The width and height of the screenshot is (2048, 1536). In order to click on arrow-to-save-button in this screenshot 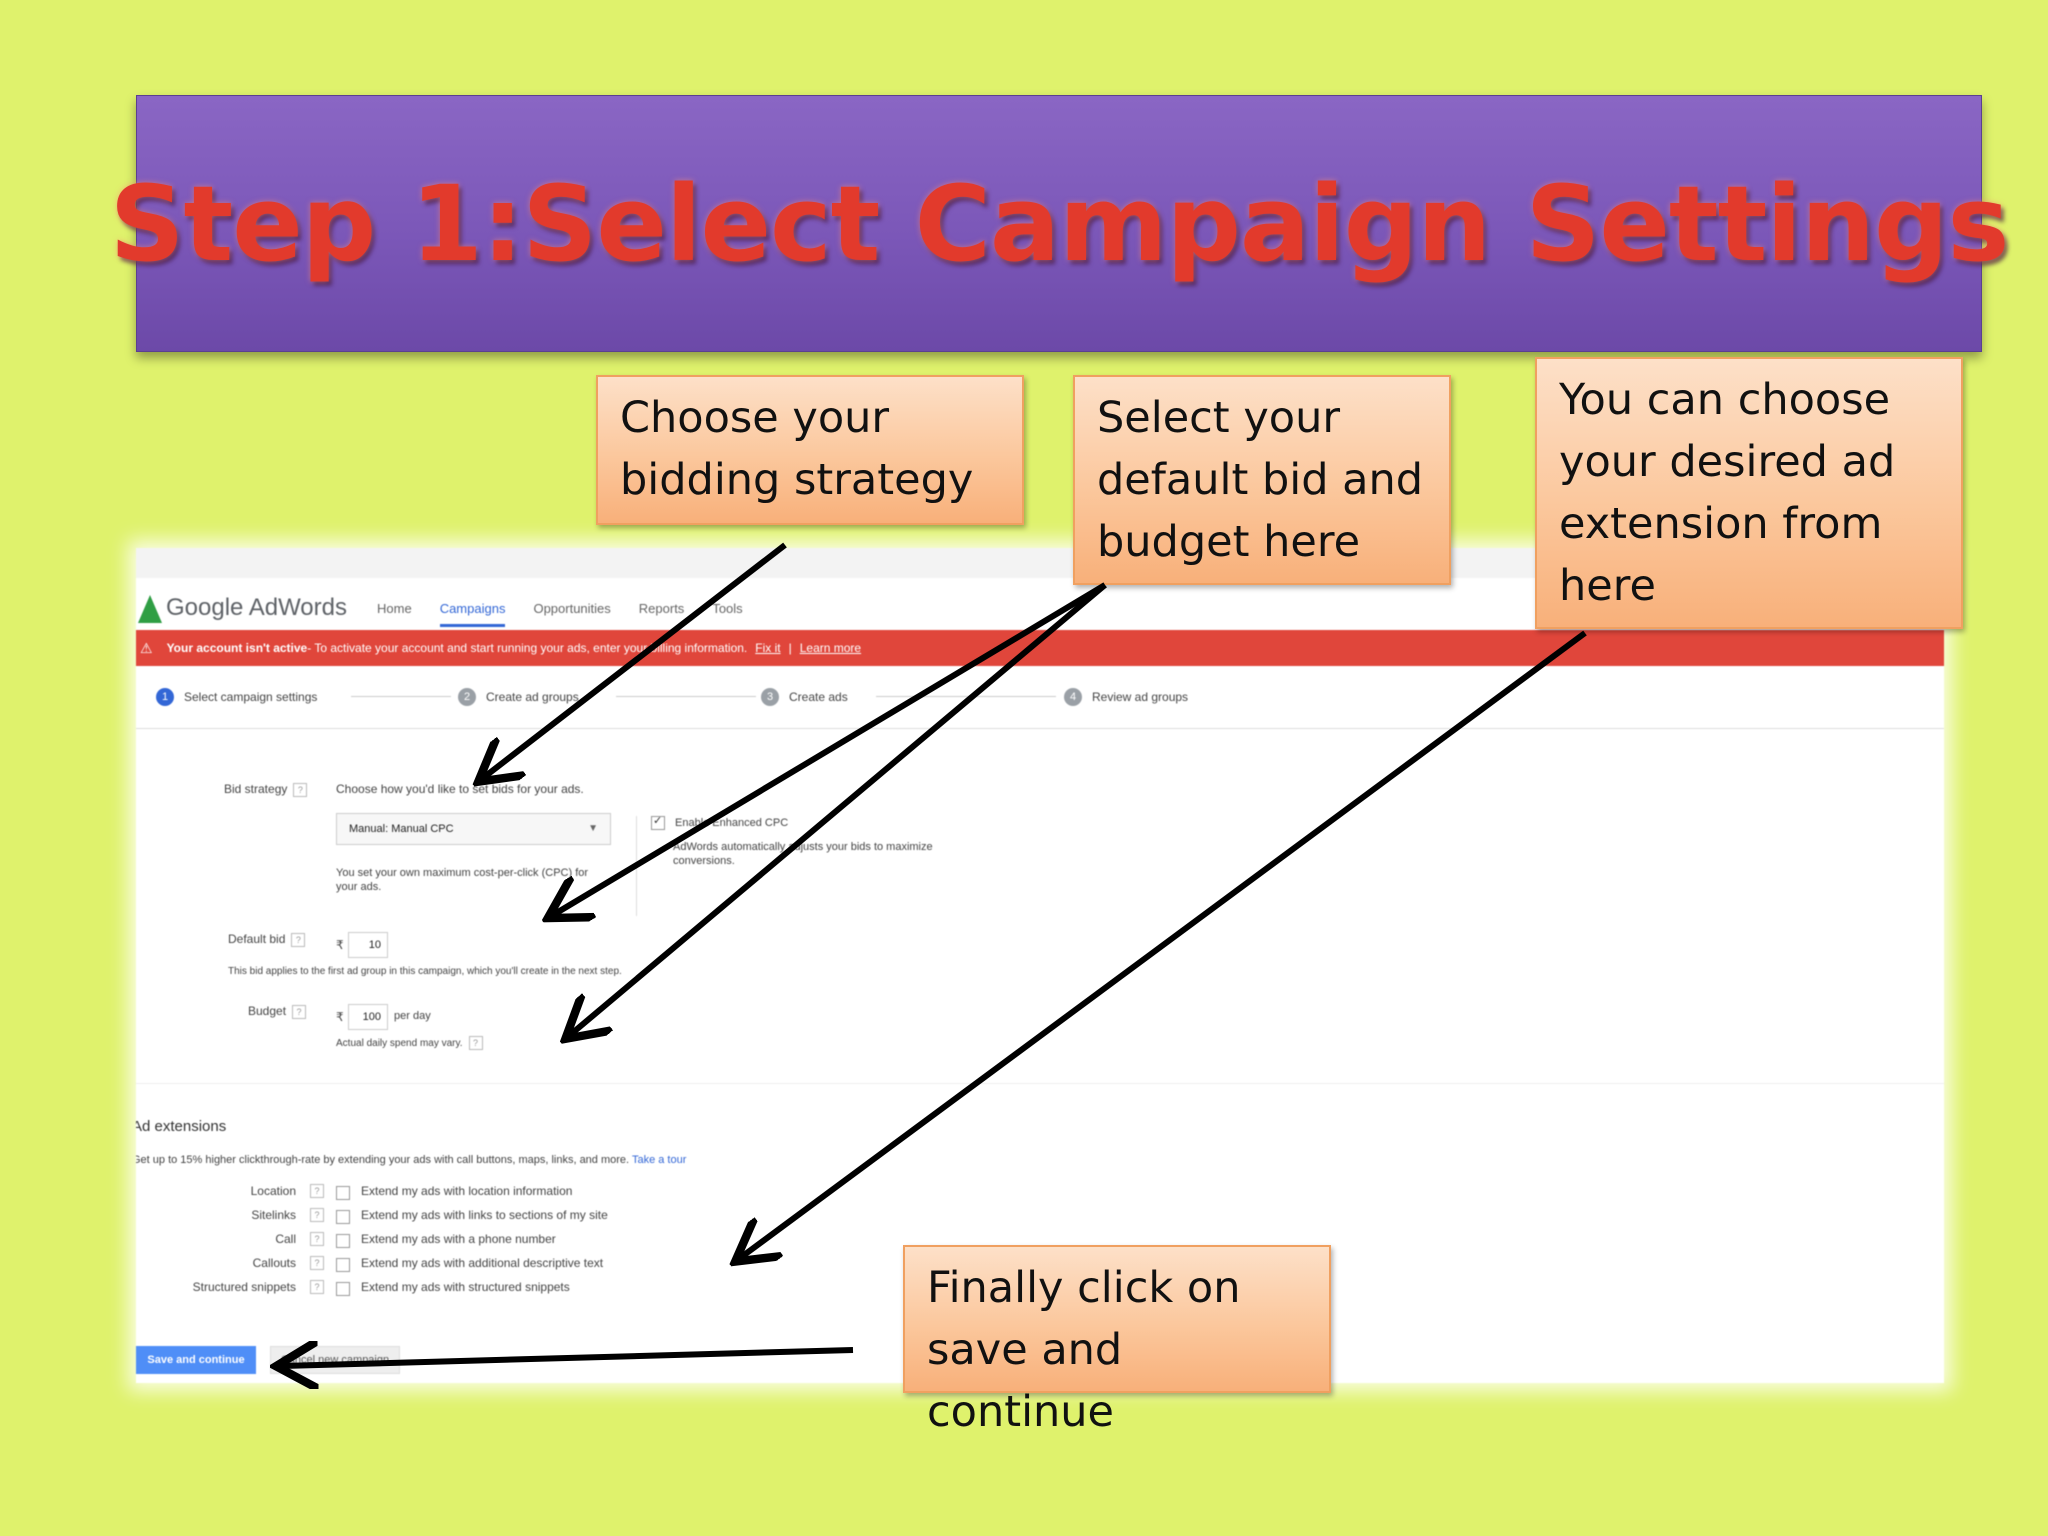, I will do `click(568, 1358)`.